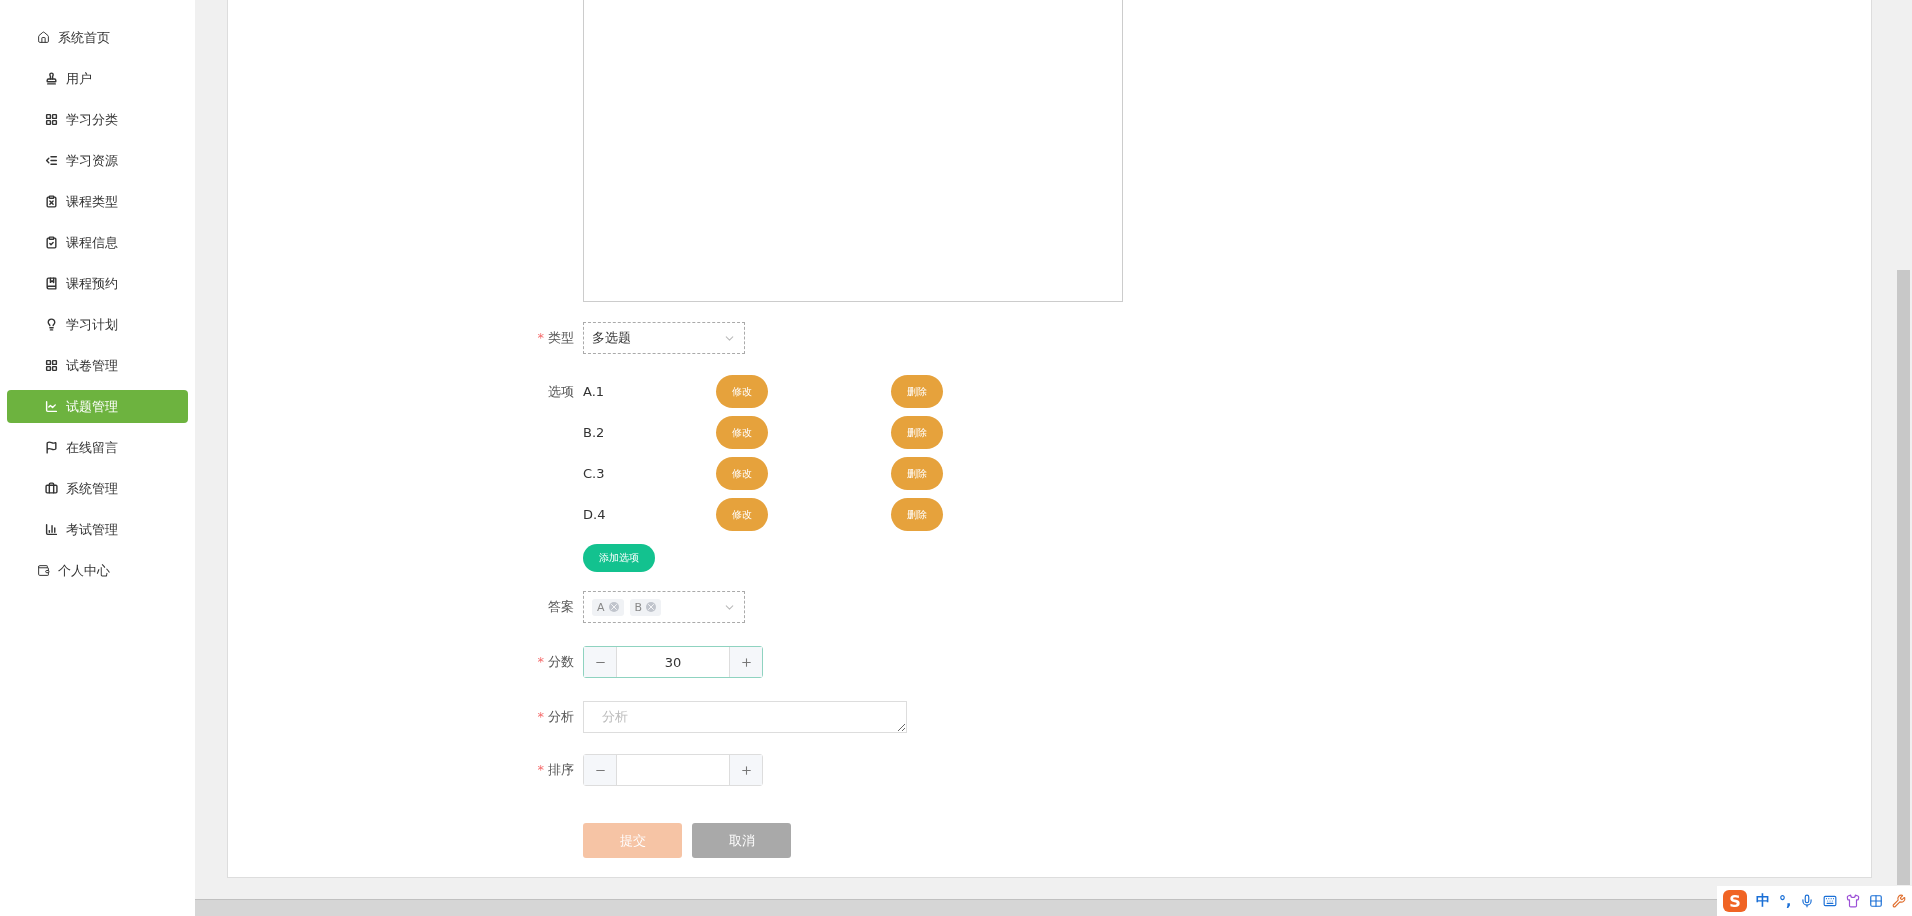 This screenshot has height=916, width=1912. I want to click on field-label: 选项, so click(561, 391).